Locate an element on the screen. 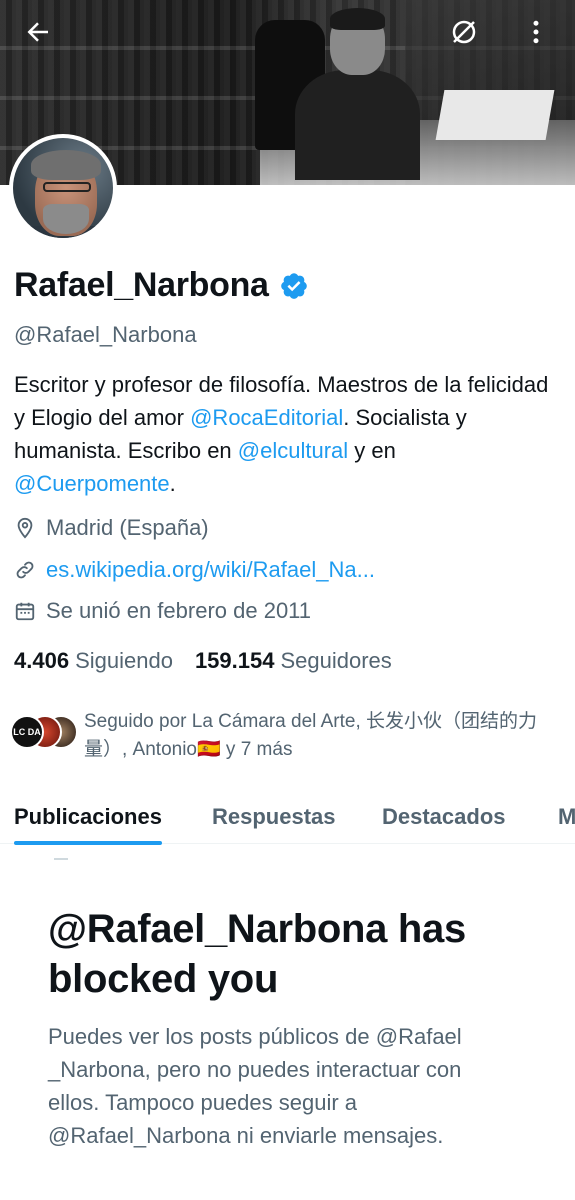 The height and width of the screenshot is (1200, 575). profile-tabs: Publicaciones Respuestas Destacados M is located at coordinates (287, 817).